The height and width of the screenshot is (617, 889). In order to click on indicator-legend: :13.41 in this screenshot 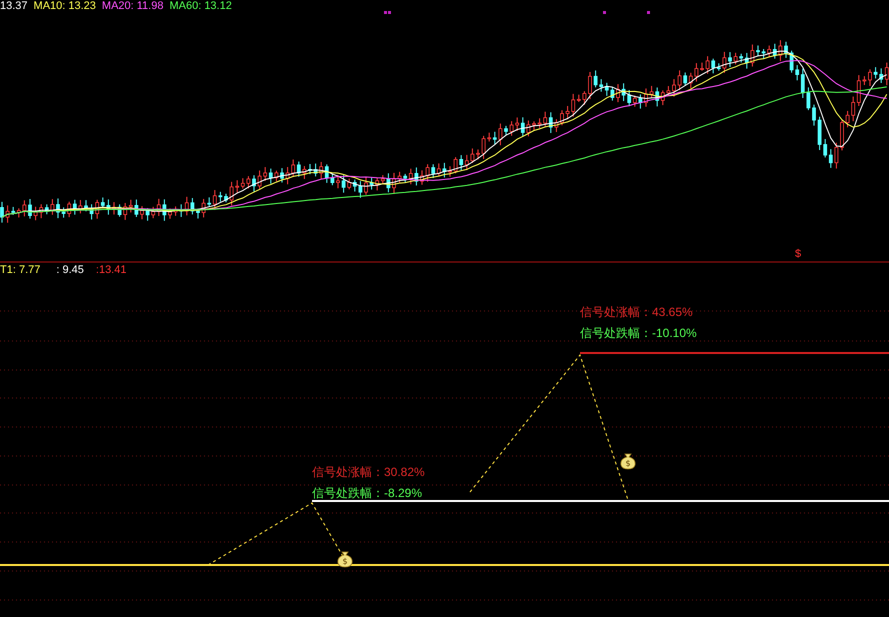, I will do `click(111, 270)`.